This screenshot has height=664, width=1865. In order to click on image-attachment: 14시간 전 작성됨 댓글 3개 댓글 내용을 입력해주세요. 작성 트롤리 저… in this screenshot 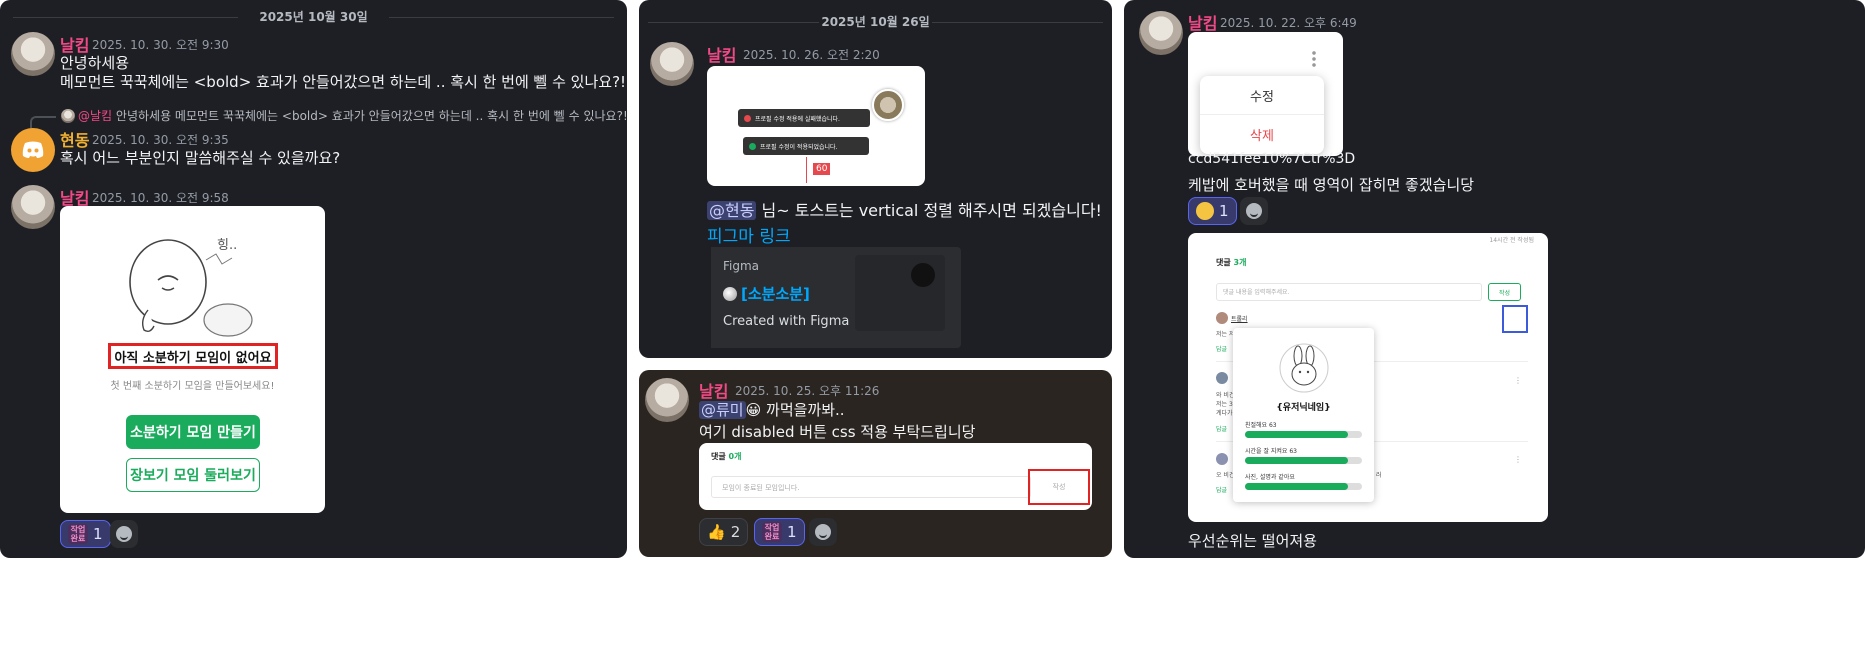, I will do `click(1368, 377)`.